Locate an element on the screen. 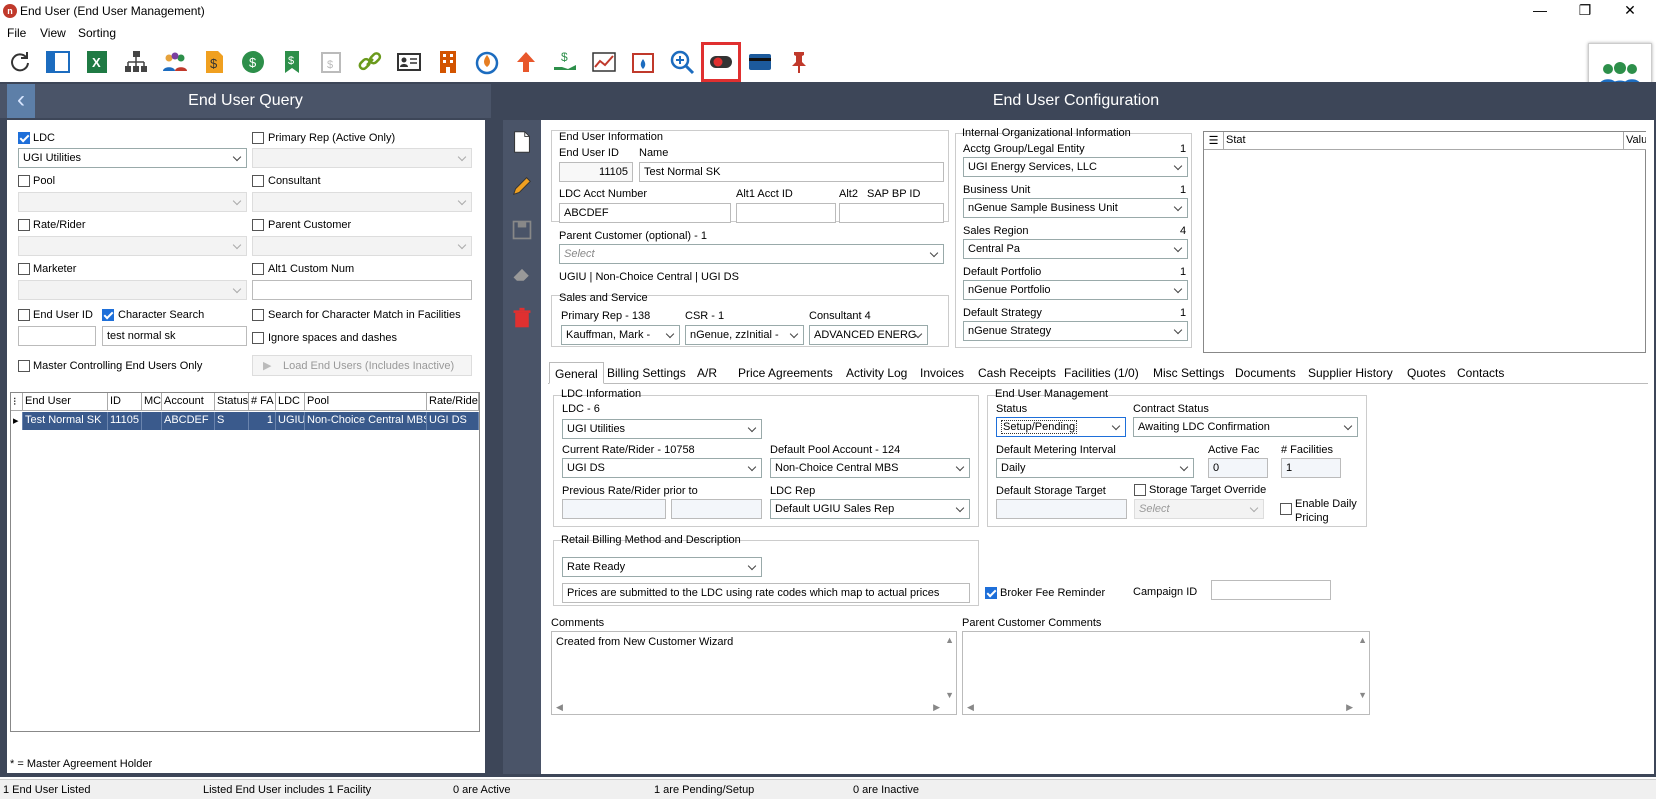 This screenshot has height=799, width=1656. stat-grid-menu-icon: ☰ is located at coordinates (1214, 141).